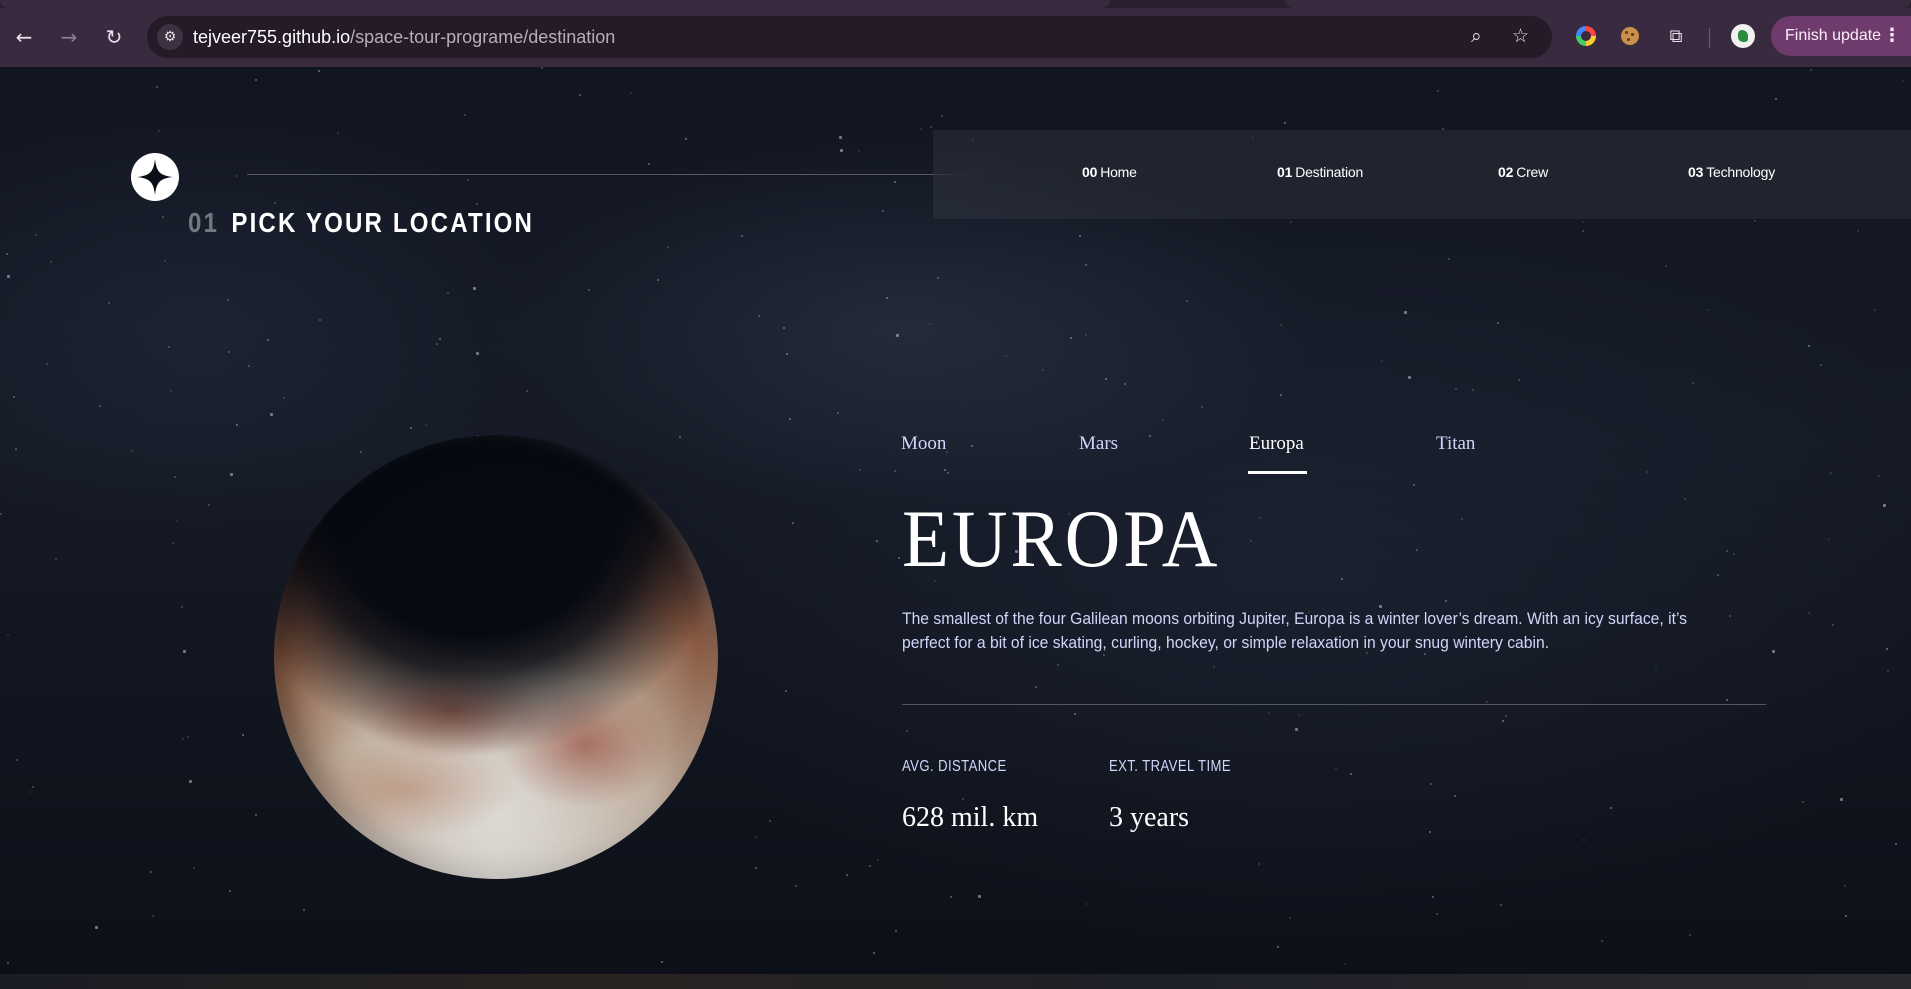 The width and height of the screenshot is (1911, 989). I want to click on page-title: 01 PICK YOUR LOCATION, so click(361, 223).